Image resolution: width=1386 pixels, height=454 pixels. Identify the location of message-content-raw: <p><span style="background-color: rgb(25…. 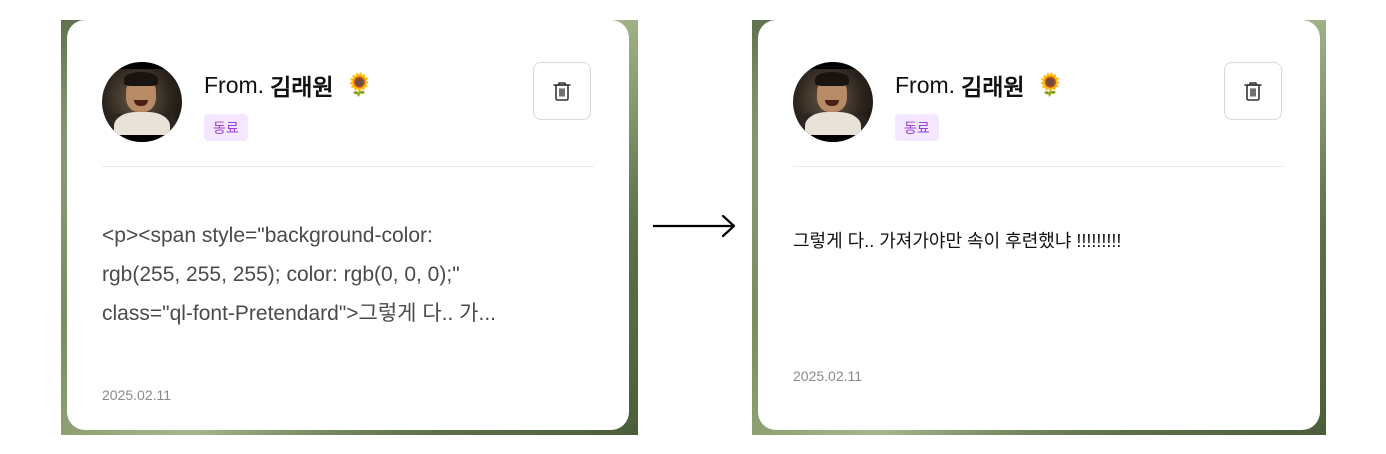
(299, 274).